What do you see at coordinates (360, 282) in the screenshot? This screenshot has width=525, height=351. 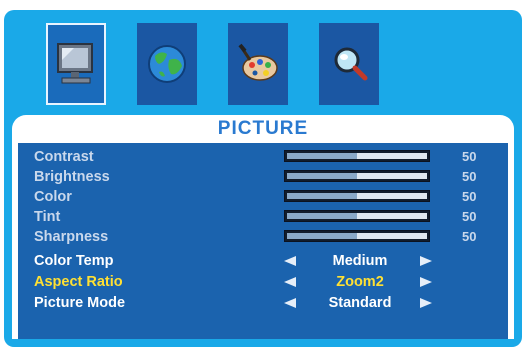 I see `aspect-ratio-value: Zoom2` at bounding box center [360, 282].